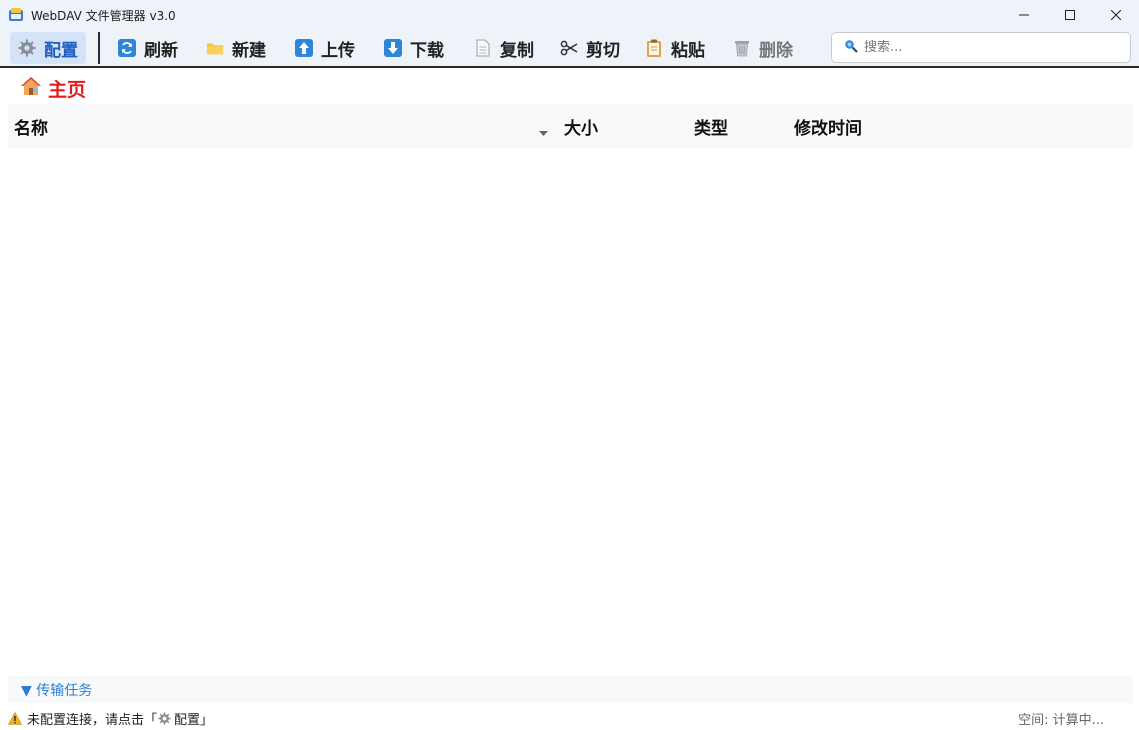  I want to click on upload-label: 上传, so click(338, 50).